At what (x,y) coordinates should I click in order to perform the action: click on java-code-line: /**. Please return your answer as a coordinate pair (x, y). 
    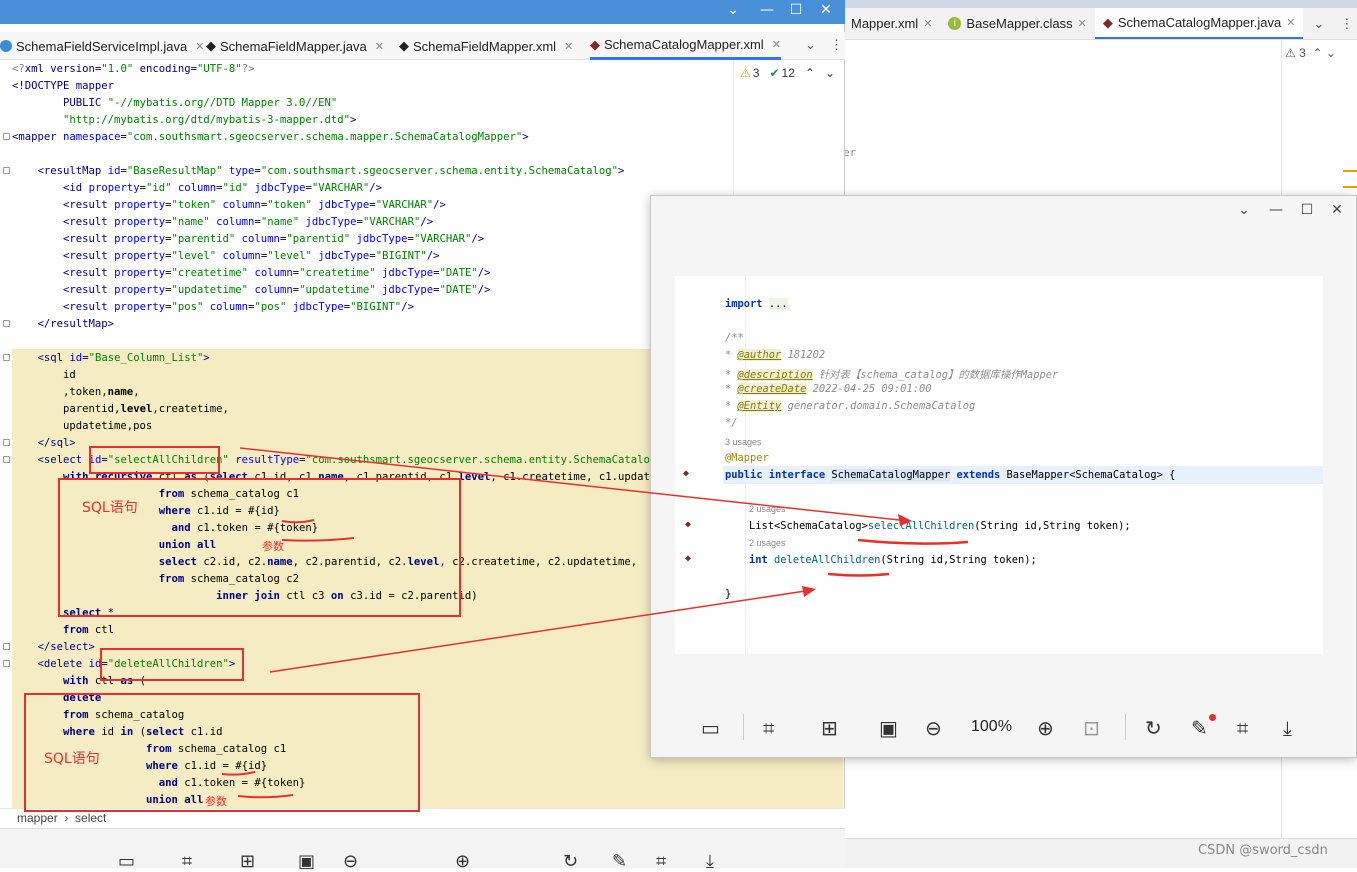
    Looking at the image, I should click on (734, 338).